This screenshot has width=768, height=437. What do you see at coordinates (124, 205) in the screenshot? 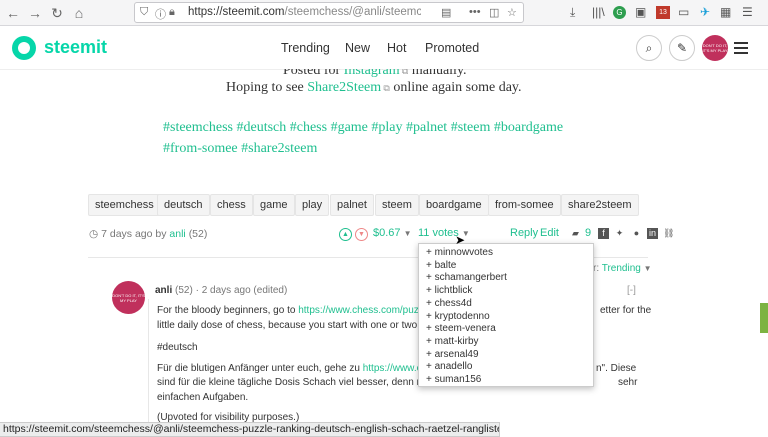
I see `tag-steemchess: steemchess` at bounding box center [124, 205].